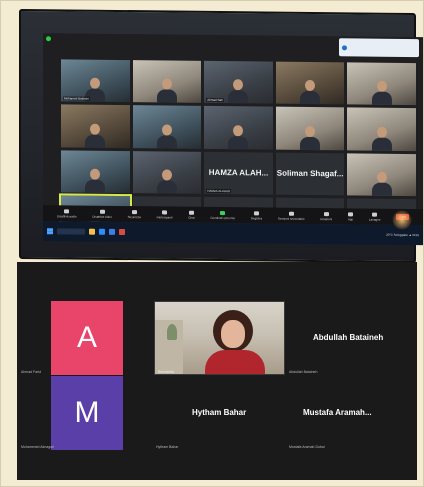  I want to click on toolbar-button-label: Sicurezza, so click(134, 216).